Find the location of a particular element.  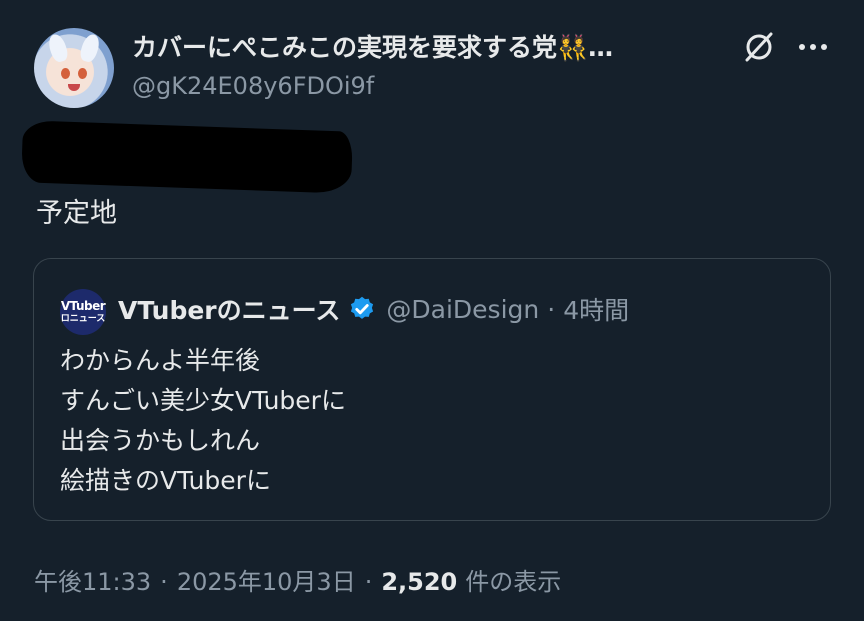

quoted-avatar-text-bottom: ロニュース is located at coordinates (83, 319).